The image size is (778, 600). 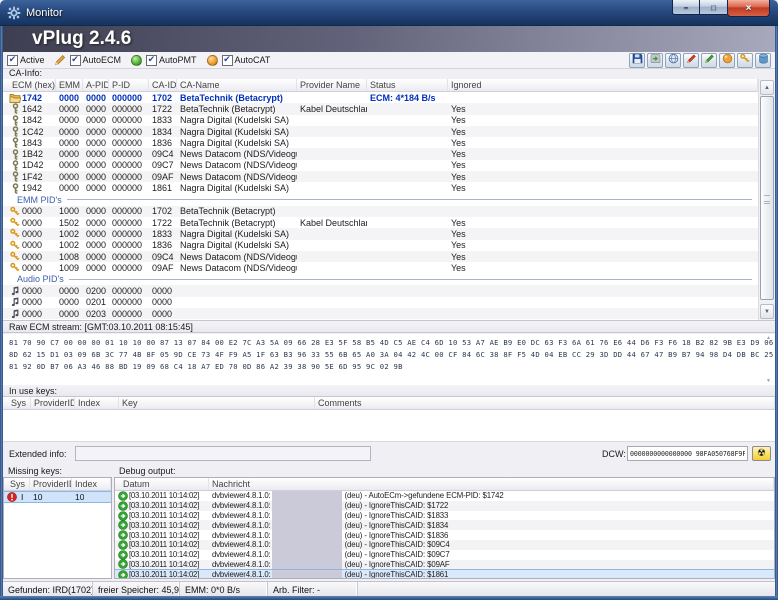 I want to click on debug-header: Datum Nachricht, so click(x=444, y=484).